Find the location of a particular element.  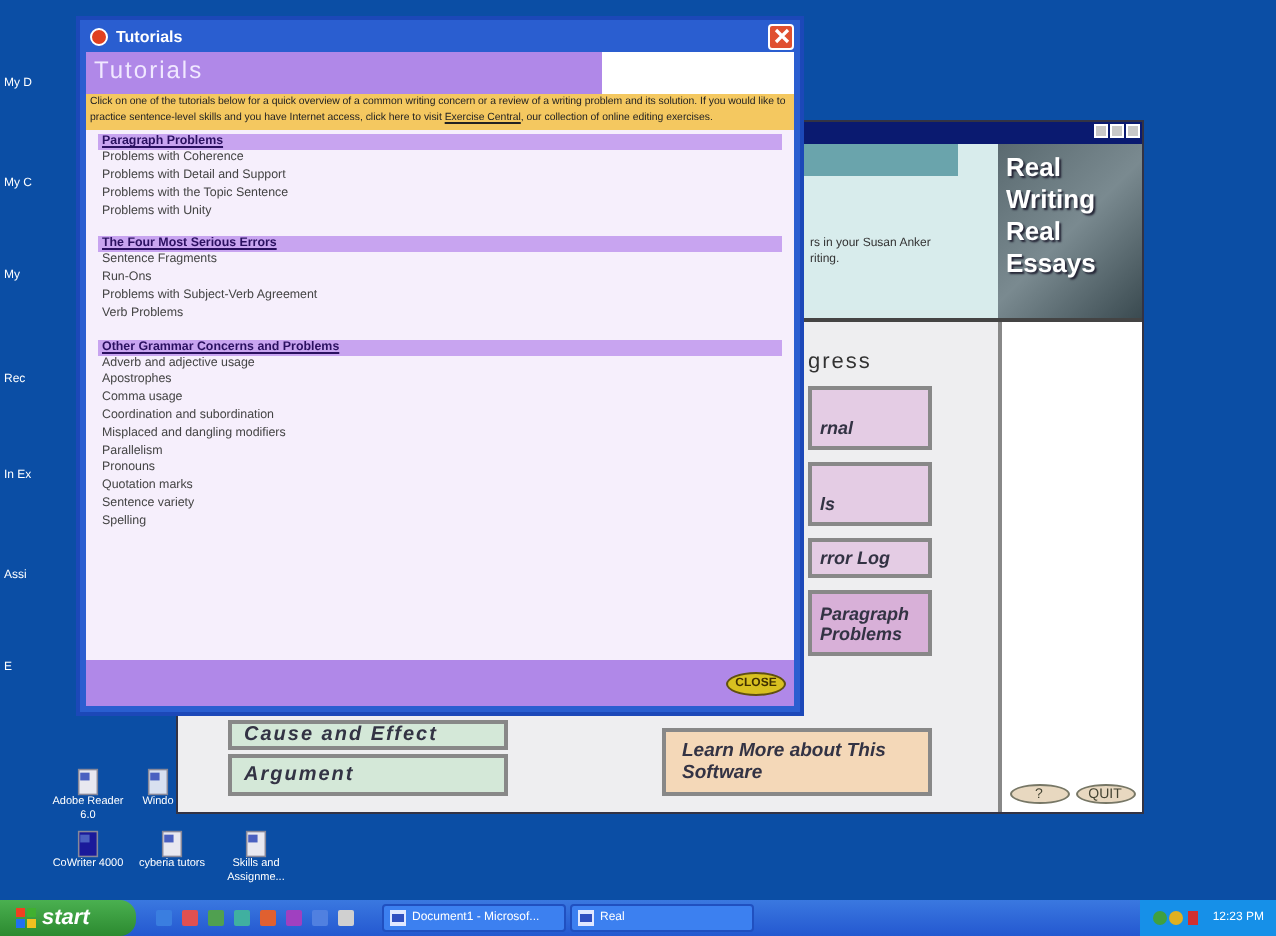

header-title: Tutorials is located at coordinates (344, 73).